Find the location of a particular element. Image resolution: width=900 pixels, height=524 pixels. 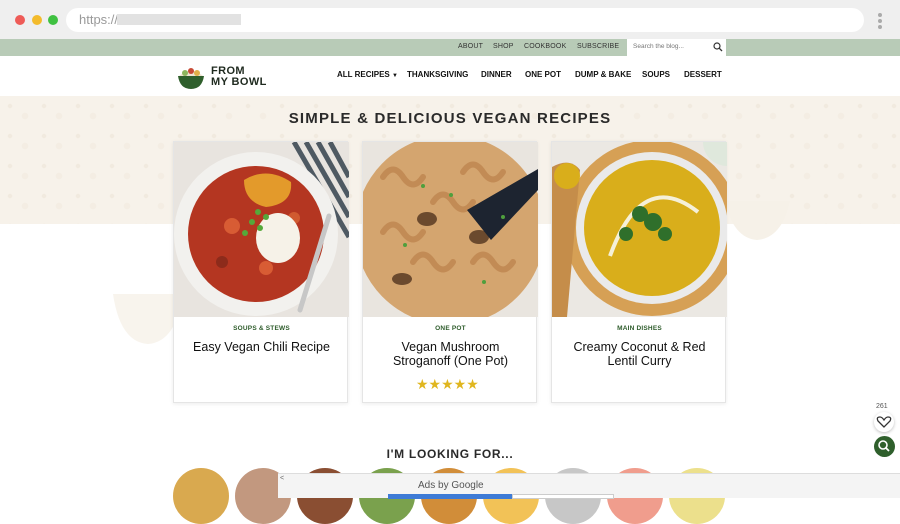

ad-banner: < Ads by Google is located at coordinates (589, 486).